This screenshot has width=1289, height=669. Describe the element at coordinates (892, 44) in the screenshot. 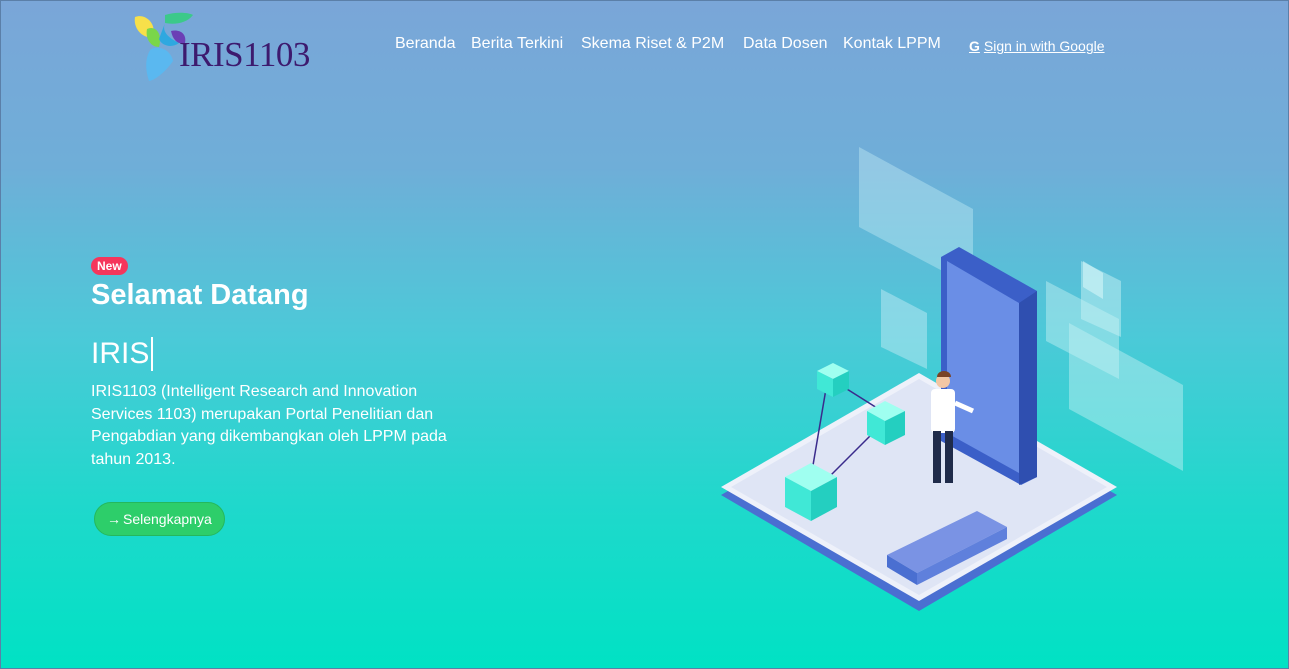

I see `nav-kontak-lppm: Kontak LPPM` at that location.